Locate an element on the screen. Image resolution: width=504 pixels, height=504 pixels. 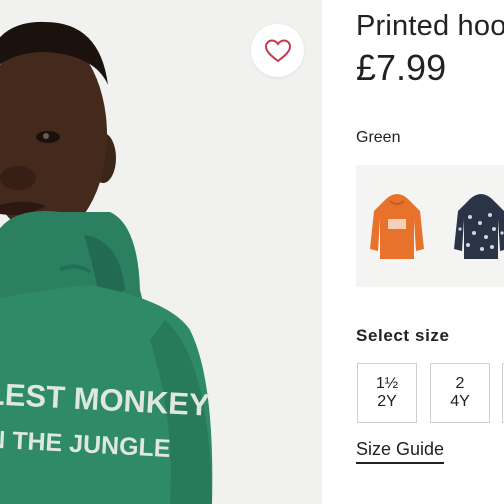
size-option-line1: 2 is located at coordinates (460, 383).